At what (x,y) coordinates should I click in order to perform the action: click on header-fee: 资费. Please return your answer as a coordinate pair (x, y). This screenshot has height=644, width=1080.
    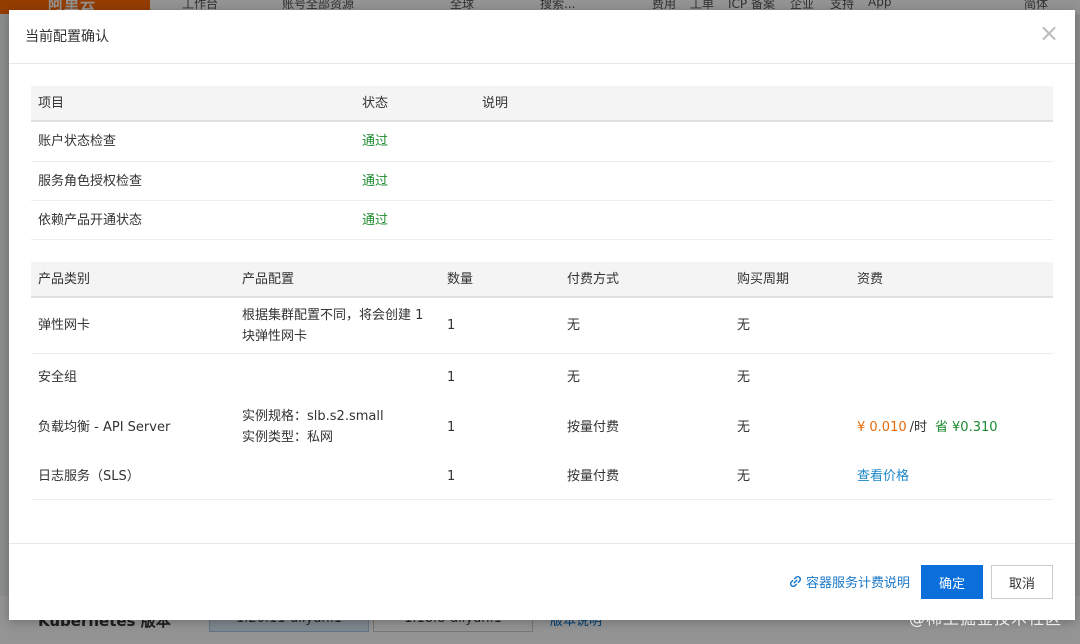
    Looking at the image, I should click on (870, 279).